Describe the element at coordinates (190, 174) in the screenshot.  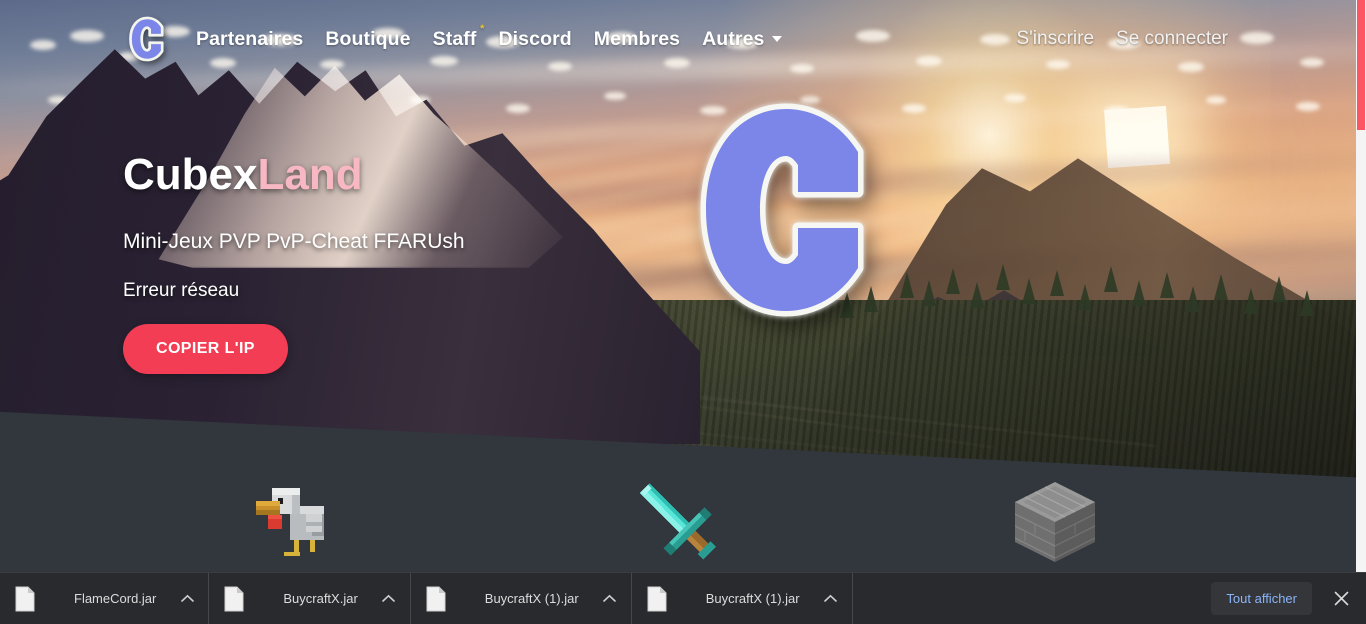
I see `hero-title-part-a: Cubex` at that location.